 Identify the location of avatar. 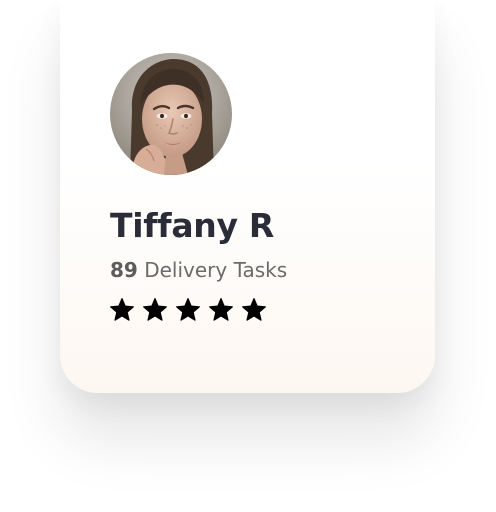
(171, 114).